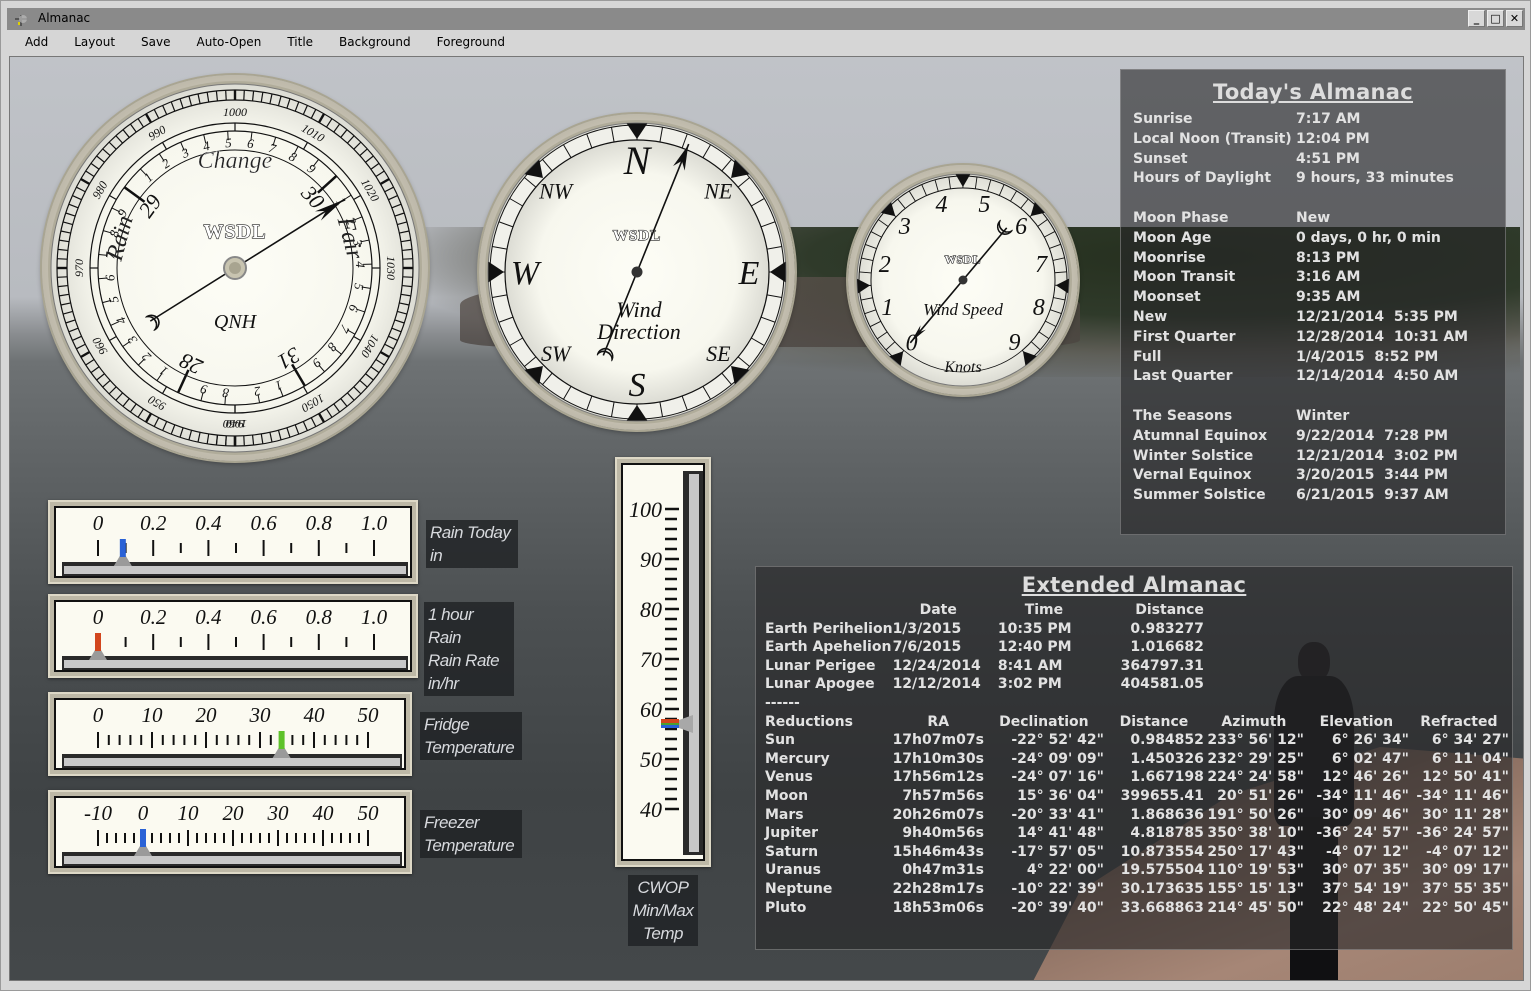  I want to click on table-cell: 30° 07' 35", so click(1365, 870).